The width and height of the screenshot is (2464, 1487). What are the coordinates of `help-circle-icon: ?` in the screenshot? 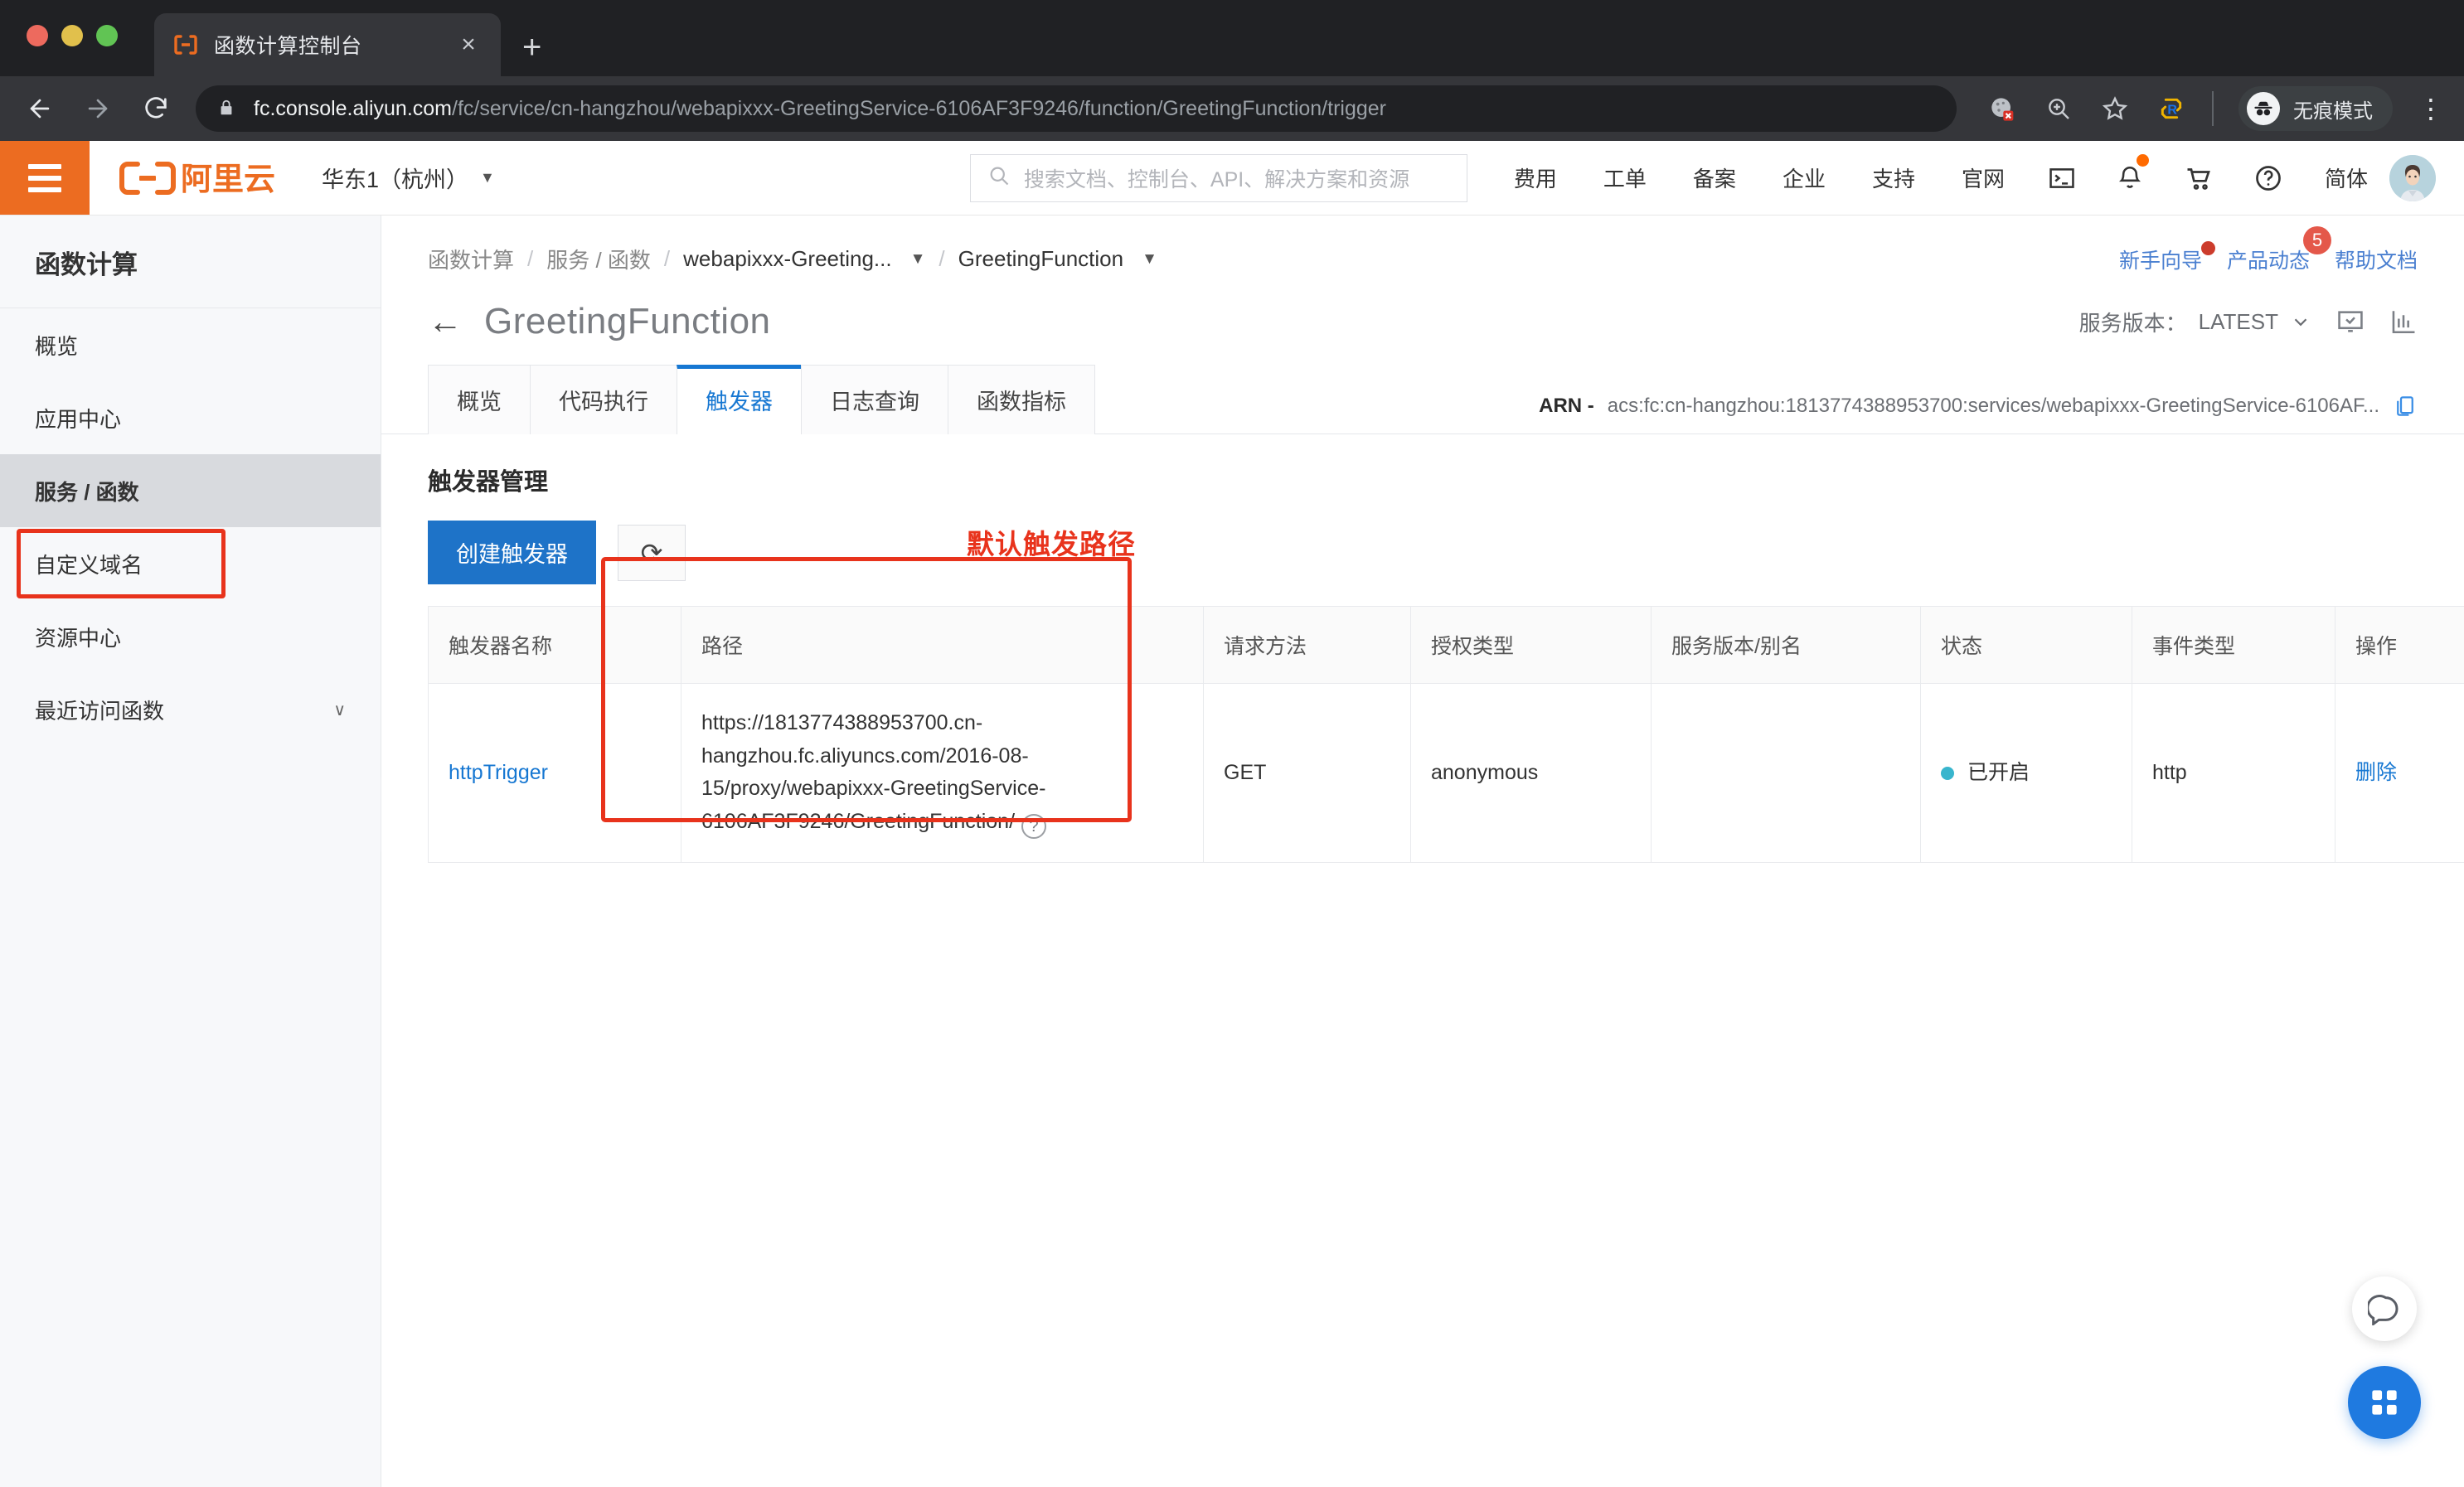 It's located at (1034, 827).